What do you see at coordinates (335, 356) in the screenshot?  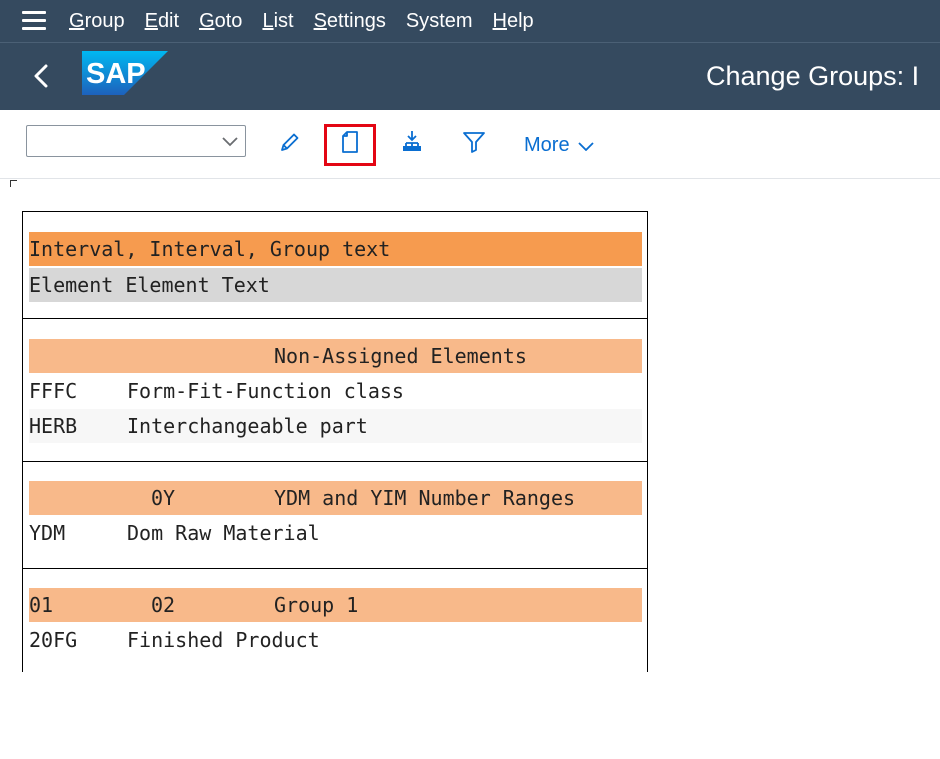 I see `group-header-row: Non-Assigned Elements` at bounding box center [335, 356].